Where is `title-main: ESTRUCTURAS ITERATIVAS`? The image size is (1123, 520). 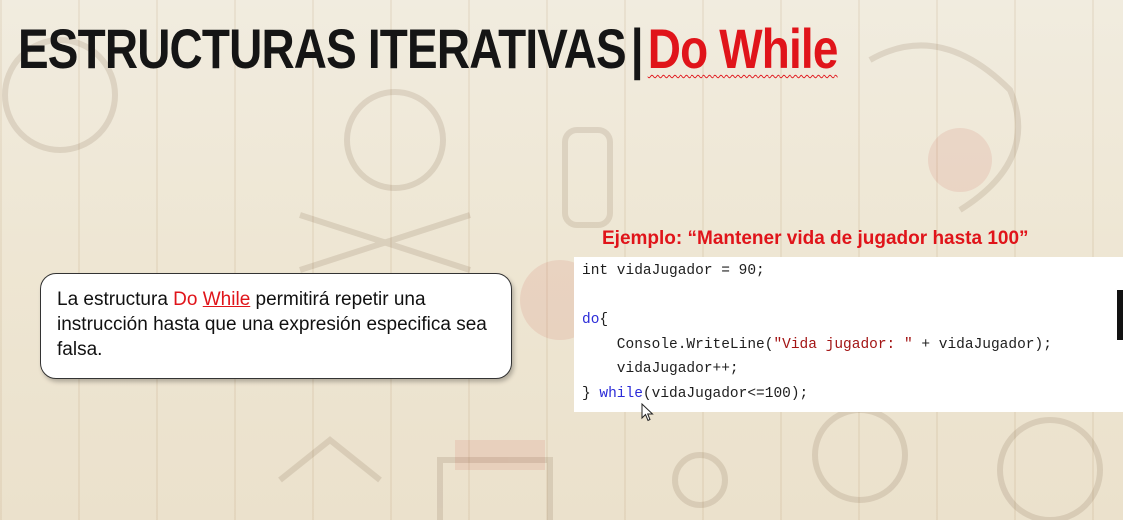
title-main: ESTRUCTURAS ITERATIVAS is located at coordinates (322, 48).